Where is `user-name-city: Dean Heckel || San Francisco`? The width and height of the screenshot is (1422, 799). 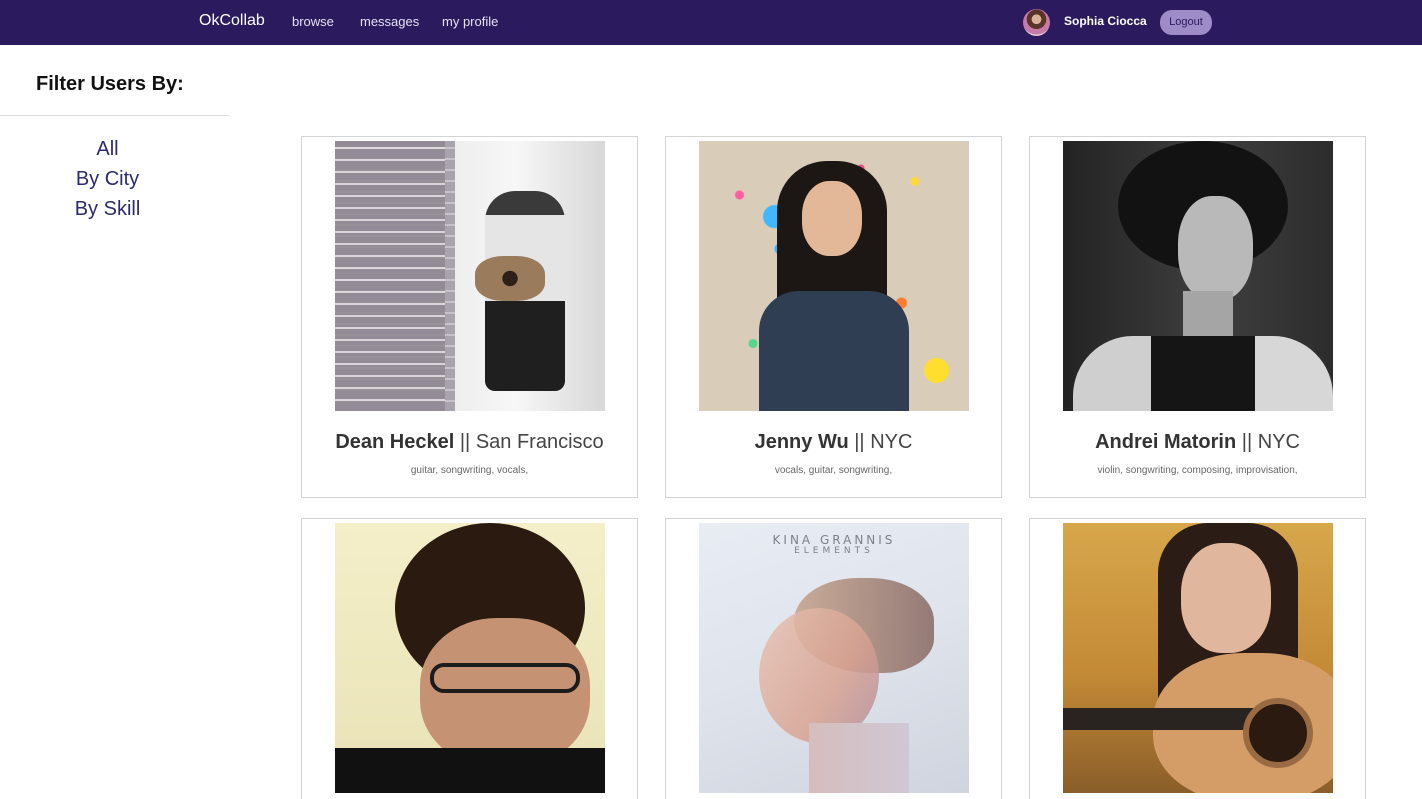 user-name-city: Dean Heckel || San Francisco is located at coordinates (469, 442).